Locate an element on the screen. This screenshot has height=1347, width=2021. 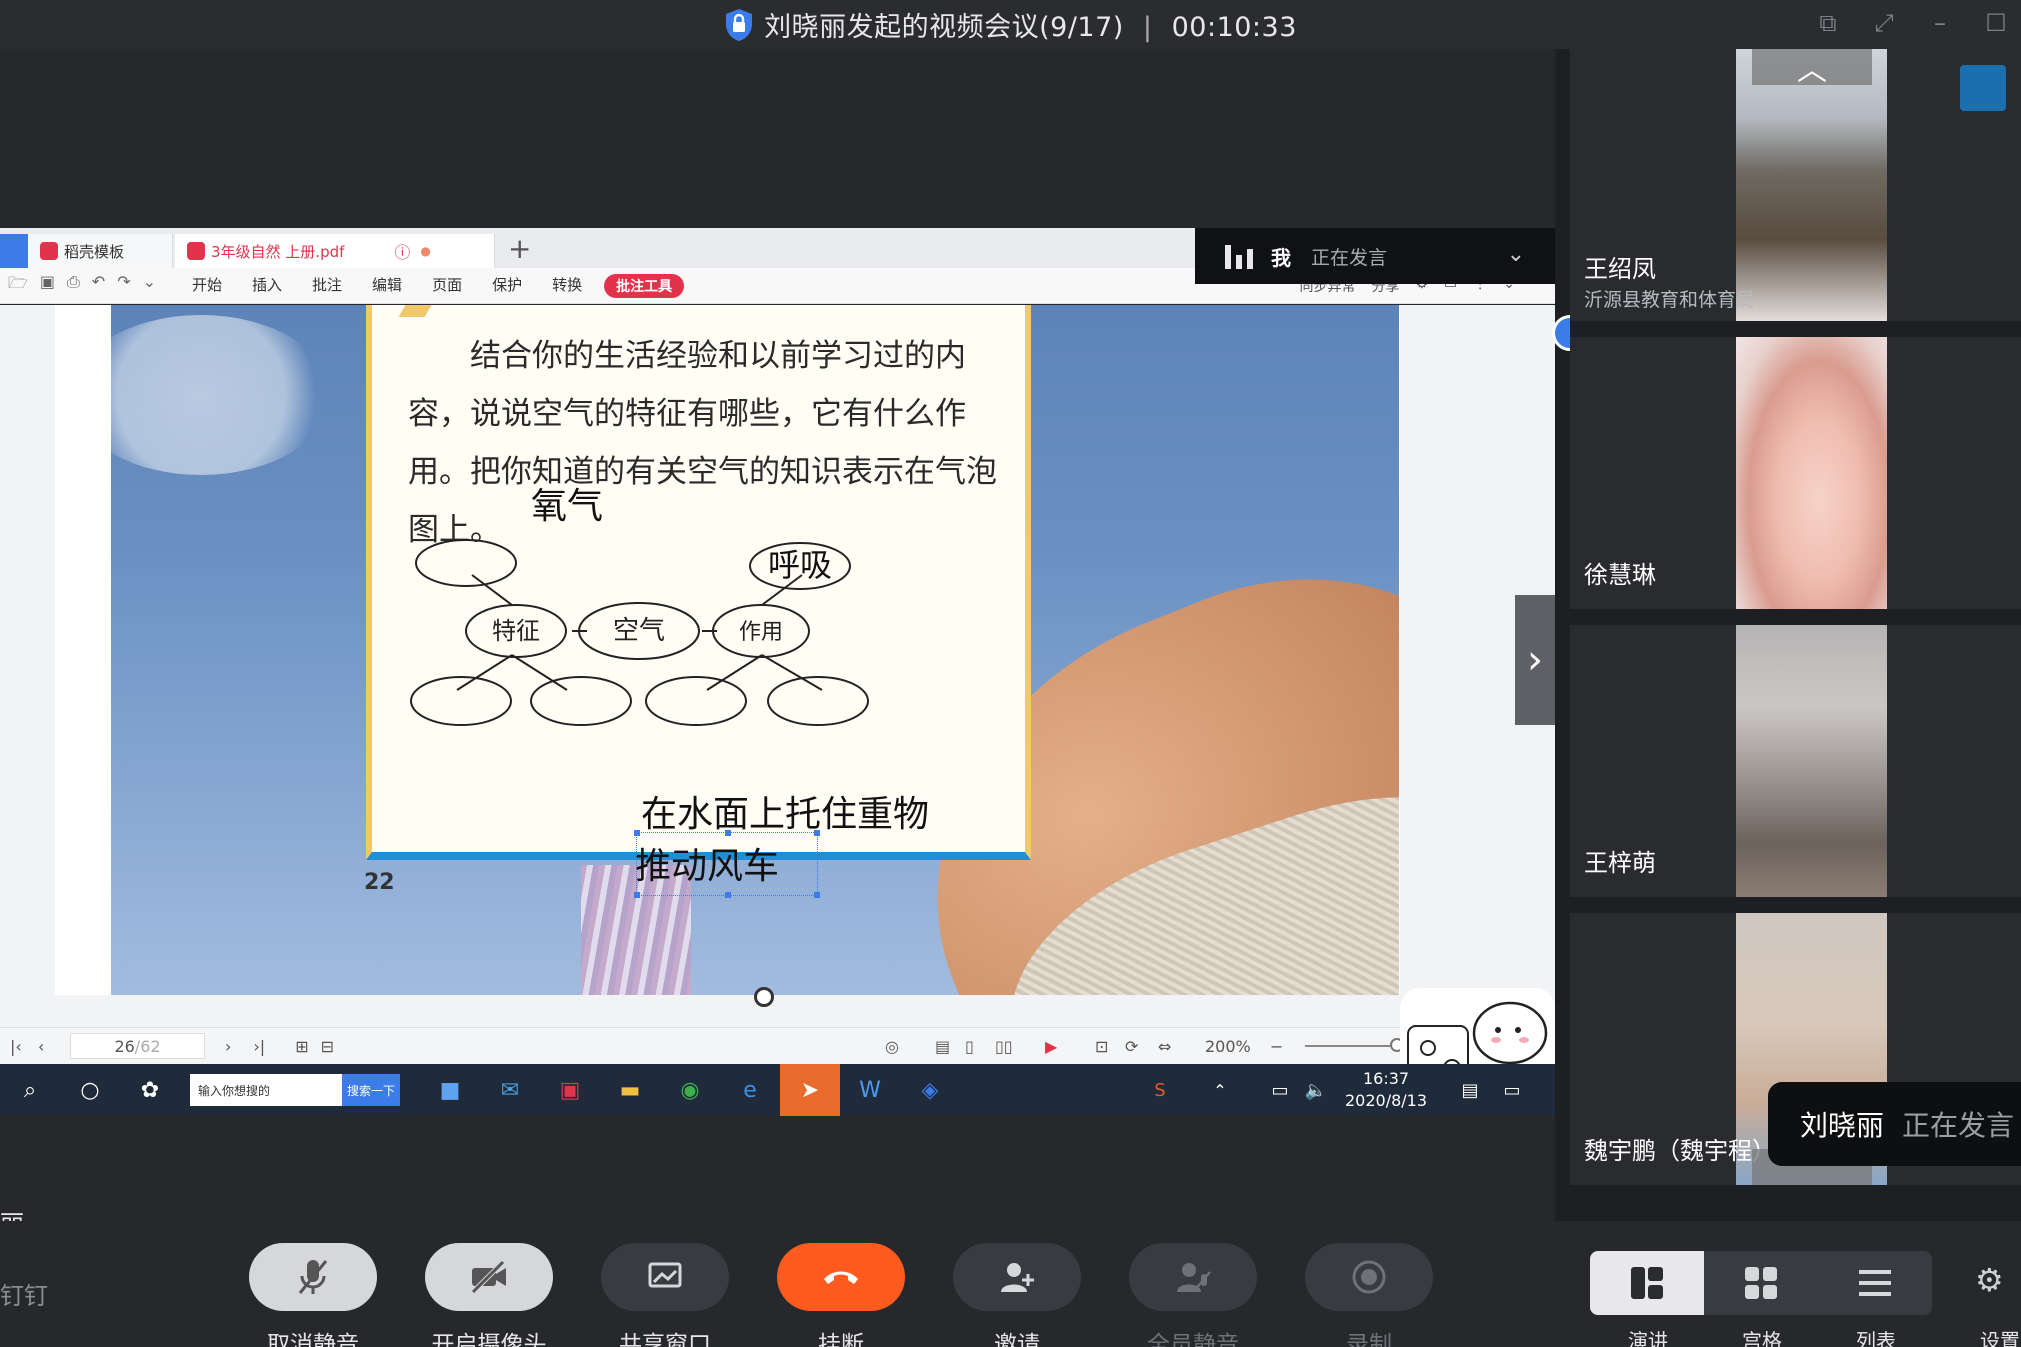
participant-tile: 王梓萌 is located at coordinates (1795, 761).